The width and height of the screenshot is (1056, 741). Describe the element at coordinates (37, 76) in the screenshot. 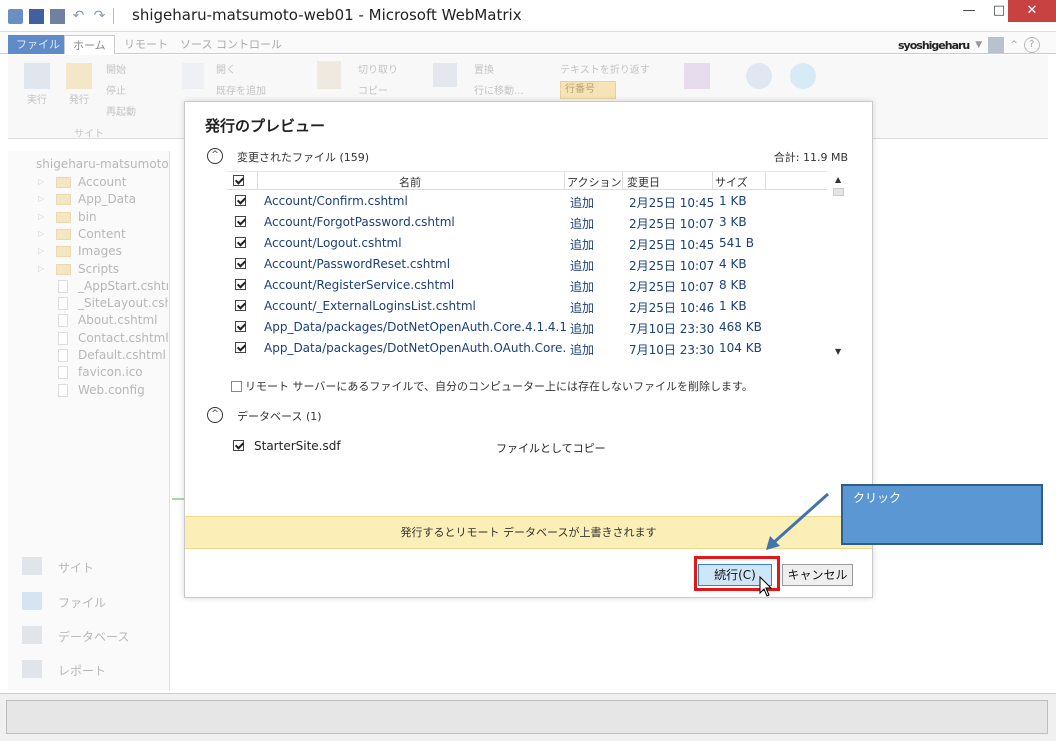

I see `run-icon` at that location.